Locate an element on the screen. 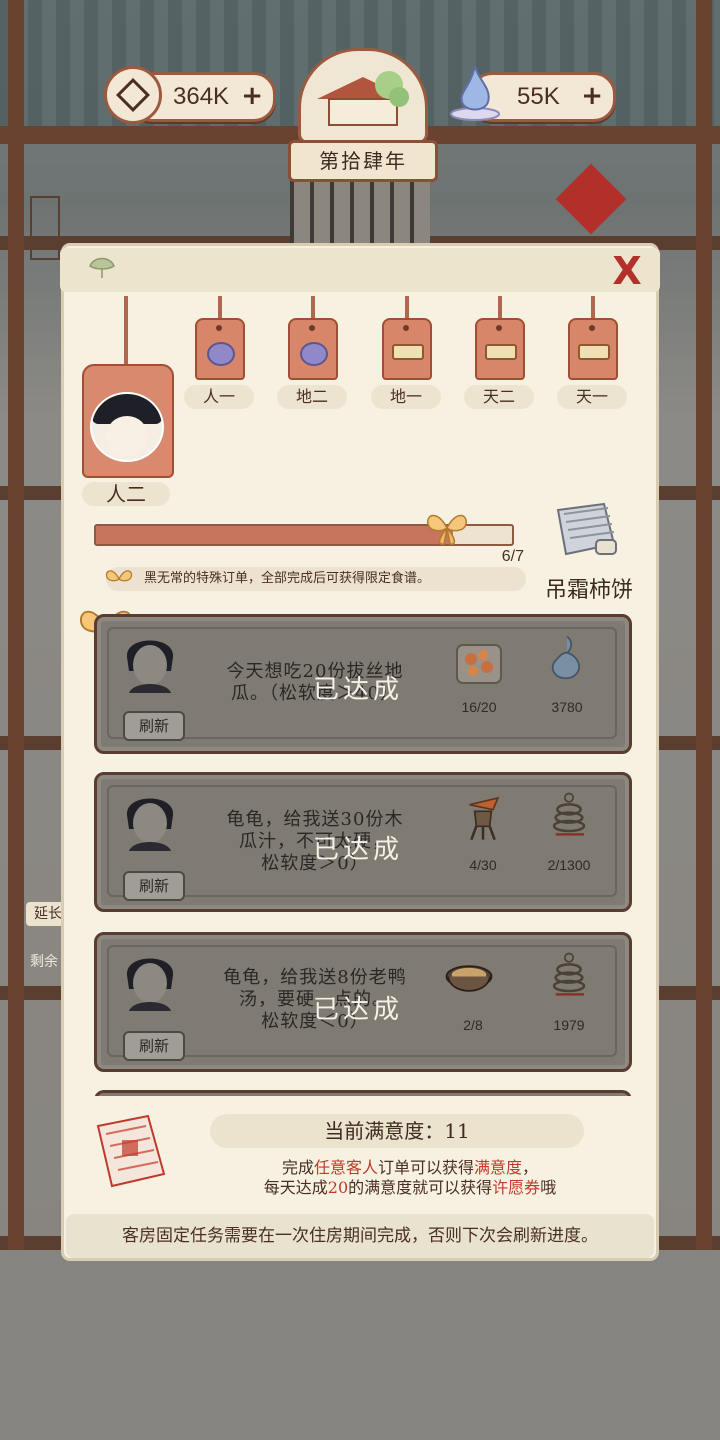  satisfaction-line-2: 每天达成20的满意度就可以获得许愿券哦 is located at coordinates (410, 1186).